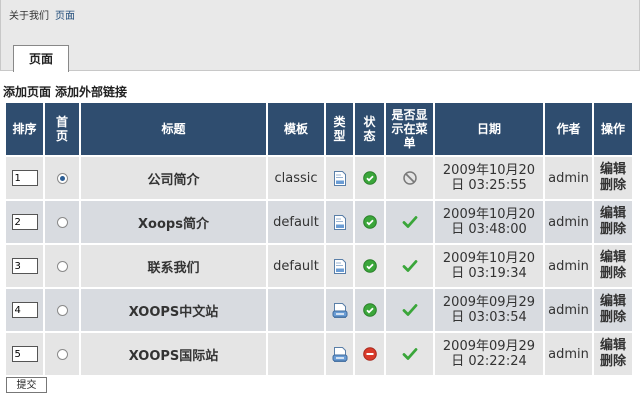 This screenshot has height=400, width=640. I want to click on breadcrumb-current-link: 页面, so click(65, 16).